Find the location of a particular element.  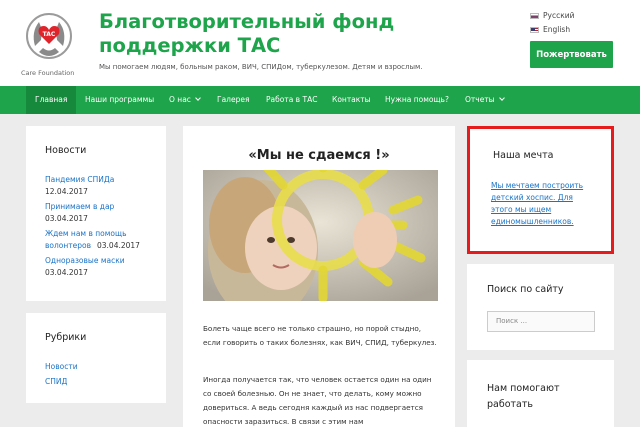

news-date: 12.04.2017 is located at coordinates (66, 191).